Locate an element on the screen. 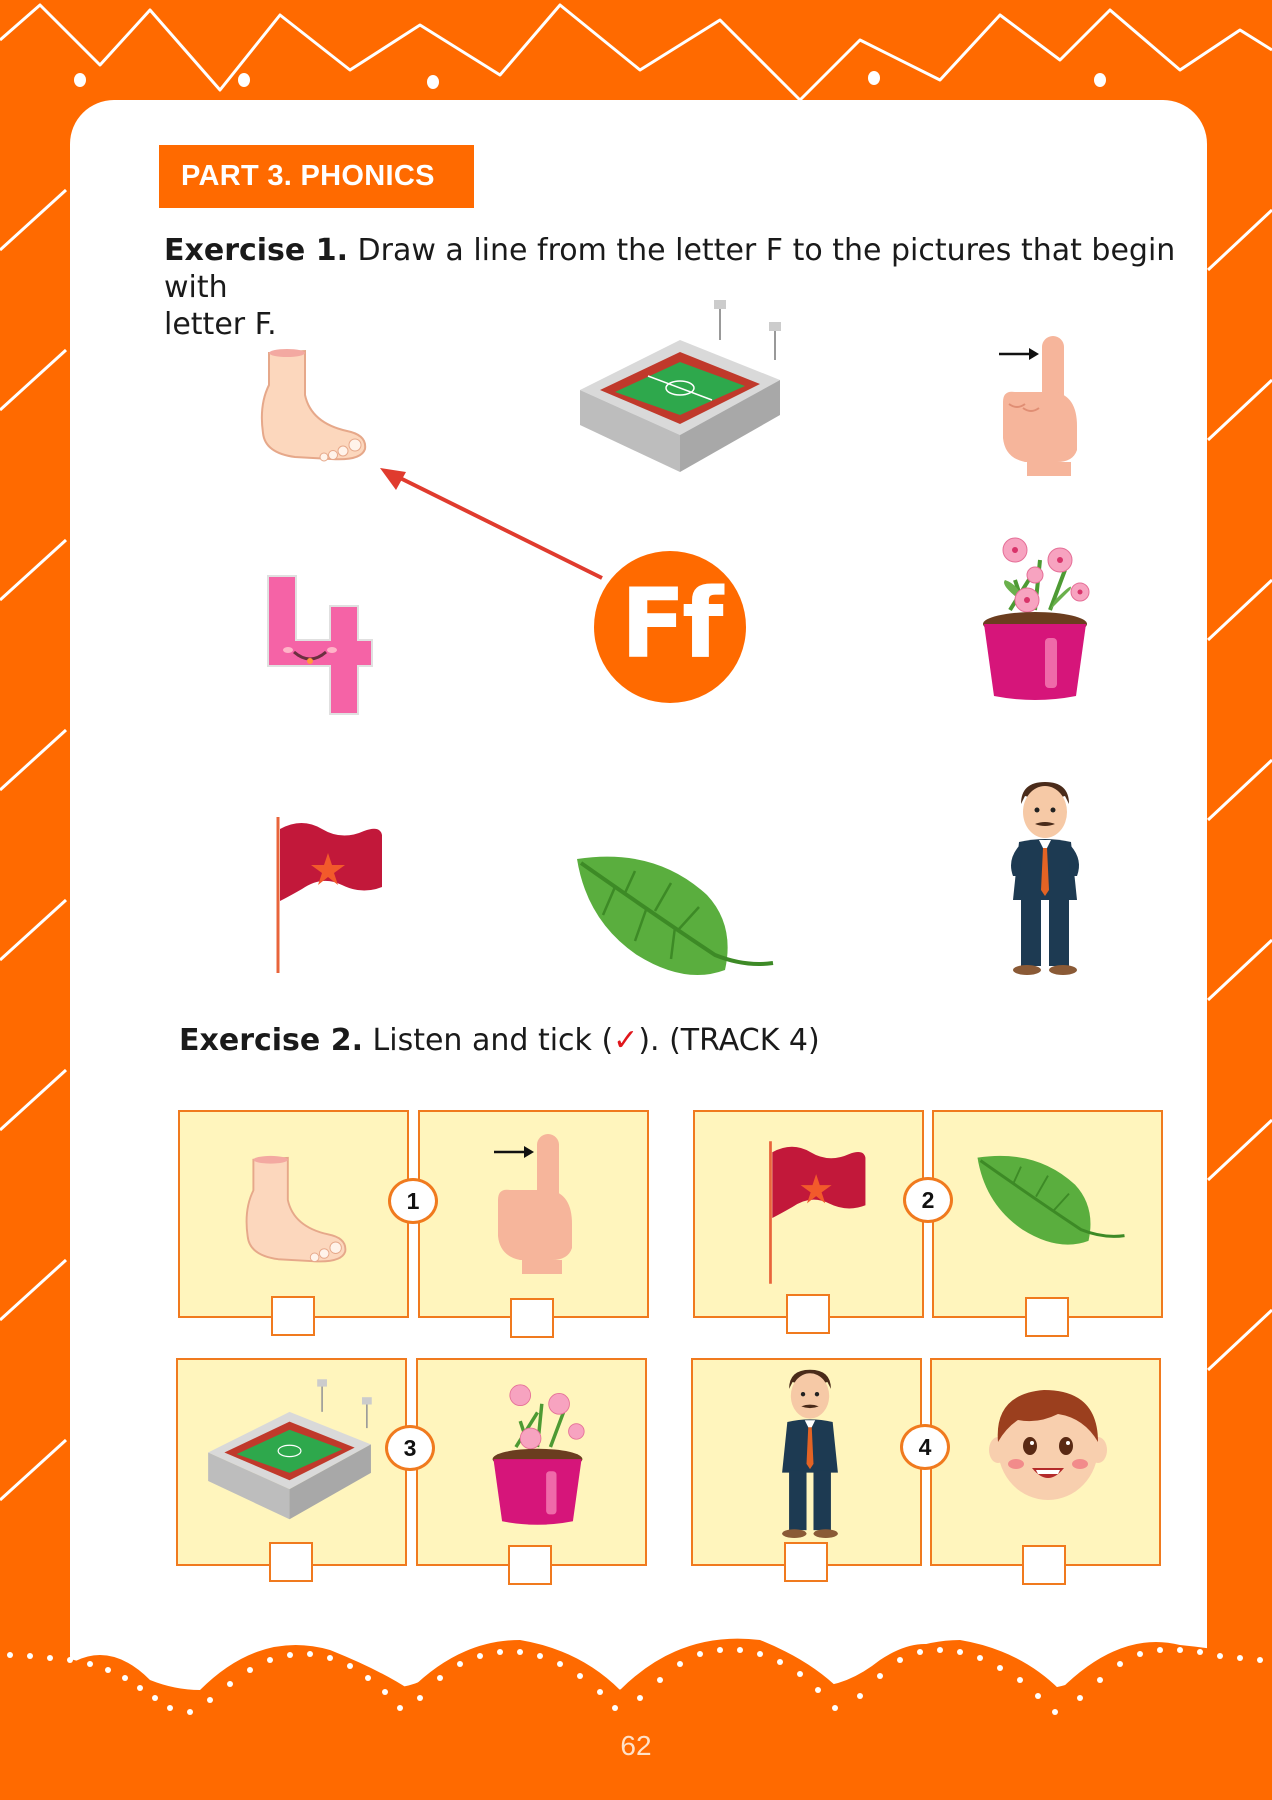 This screenshot has height=1800, width=1272. item4-number-badge: 4 is located at coordinates (925, 1447).